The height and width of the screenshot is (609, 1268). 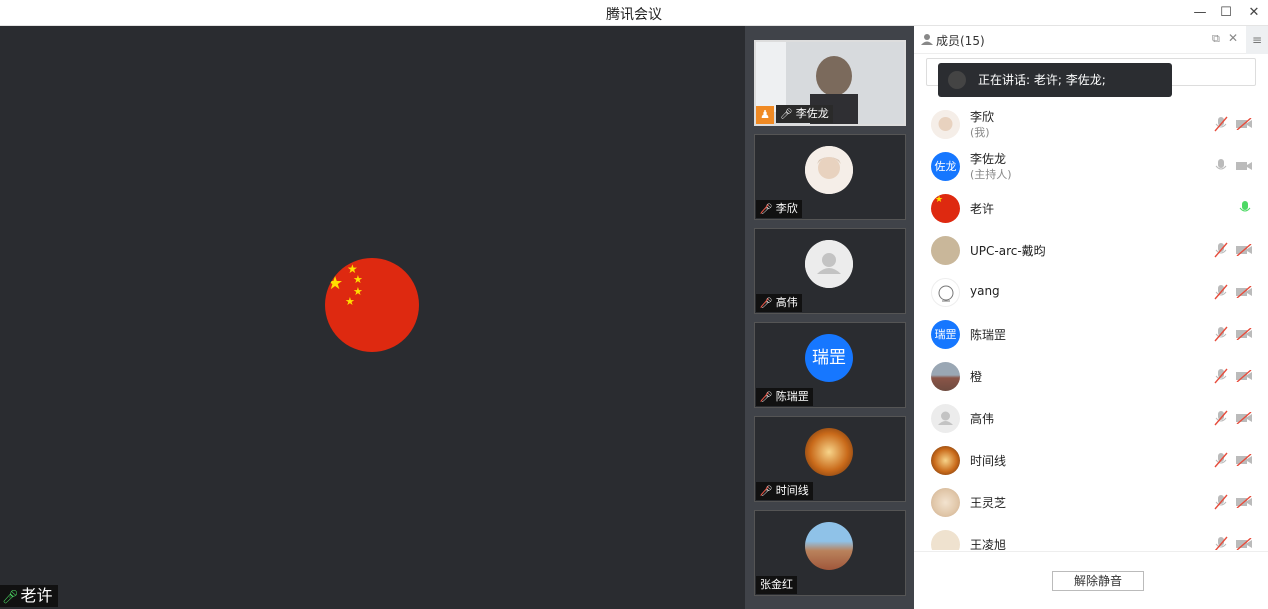 What do you see at coordinates (976, 377) in the screenshot?
I see `member-name: 橙` at bounding box center [976, 377].